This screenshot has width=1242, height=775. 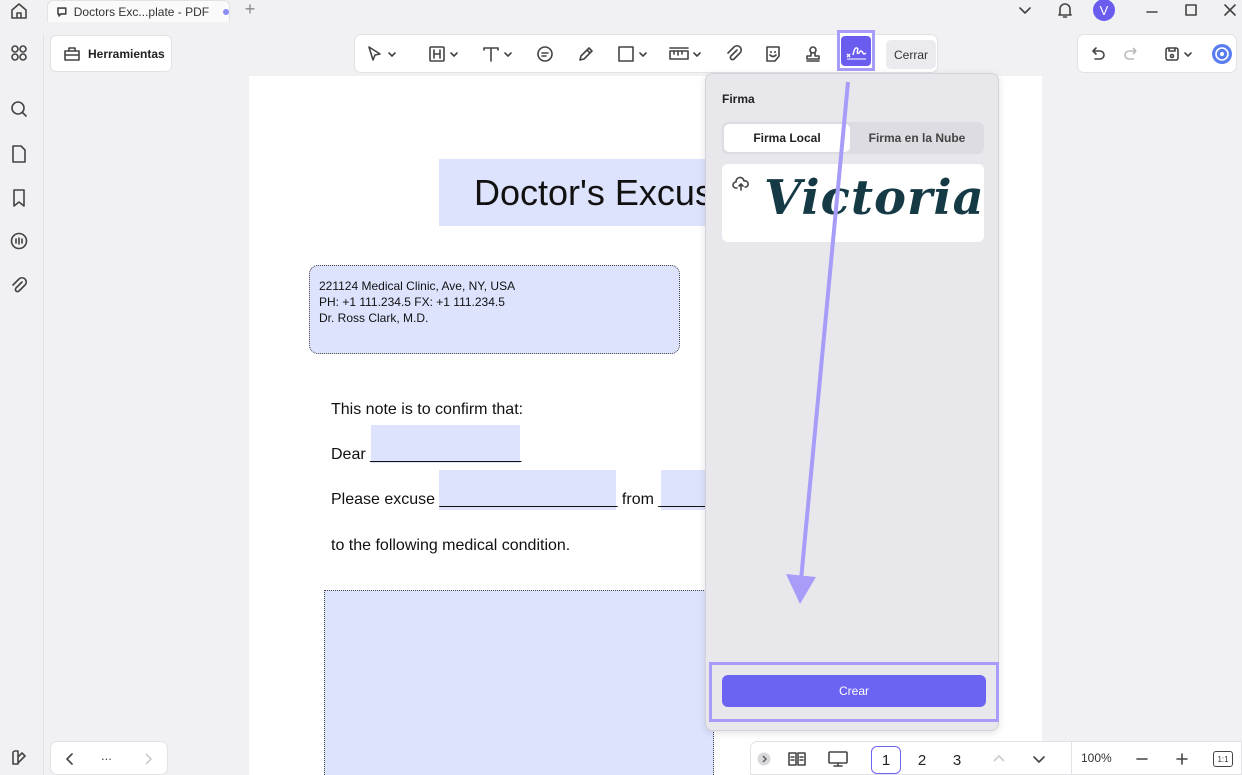 What do you see at coordinates (1142, 759) in the screenshot?
I see `zoom-out-icon` at bounding box center [1142, 759].